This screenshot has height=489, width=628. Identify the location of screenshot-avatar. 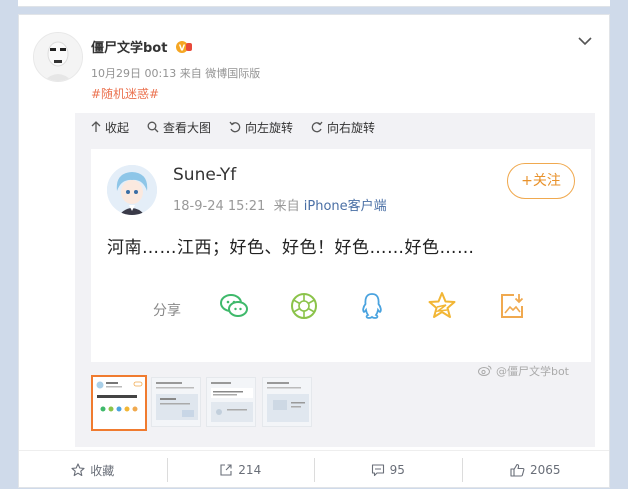
(132, 190).